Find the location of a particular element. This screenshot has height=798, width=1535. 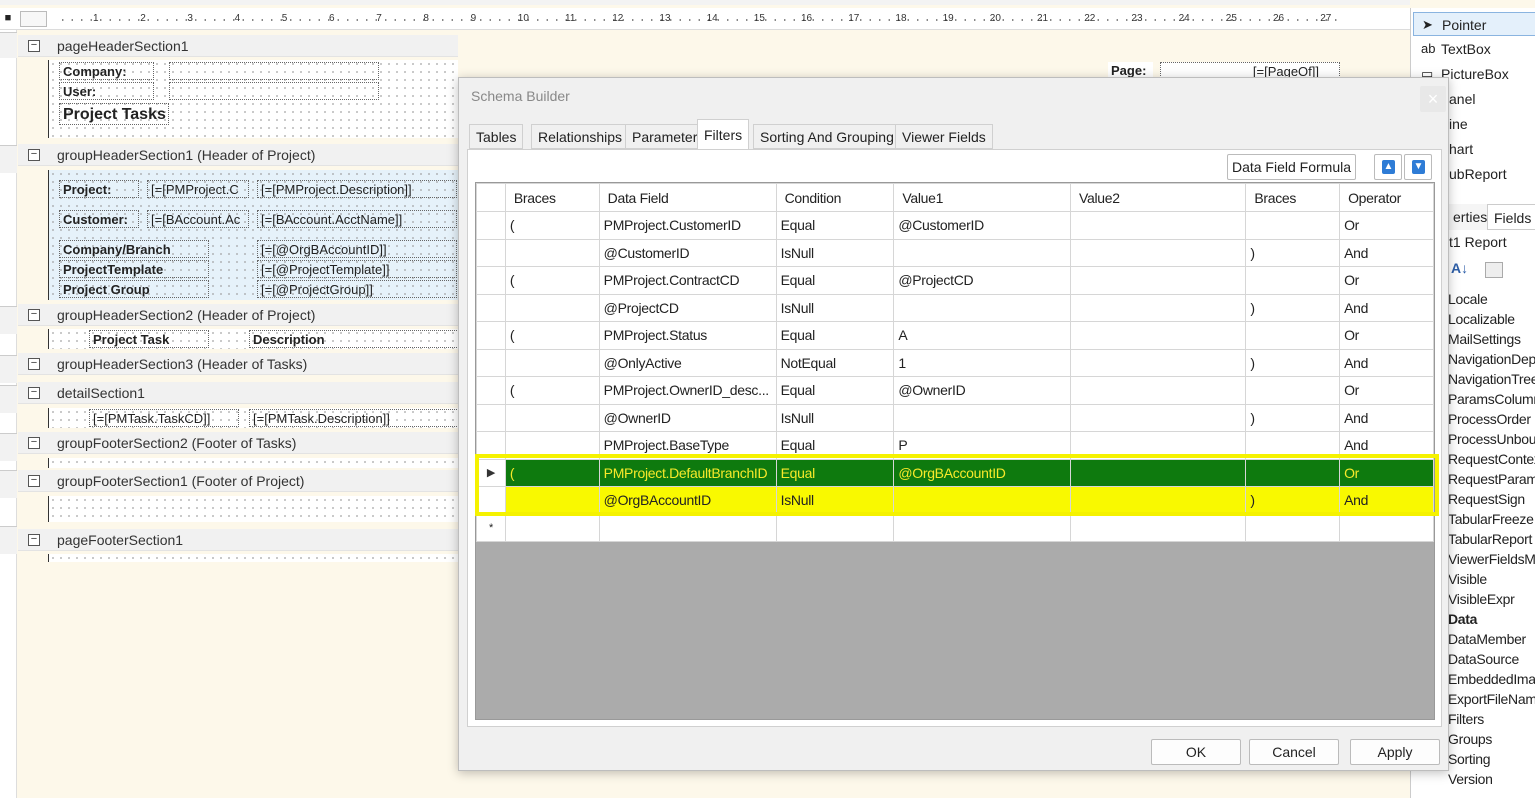

toolbox-item-textbox: ab TextBox is located at coordinates (1474, 49).